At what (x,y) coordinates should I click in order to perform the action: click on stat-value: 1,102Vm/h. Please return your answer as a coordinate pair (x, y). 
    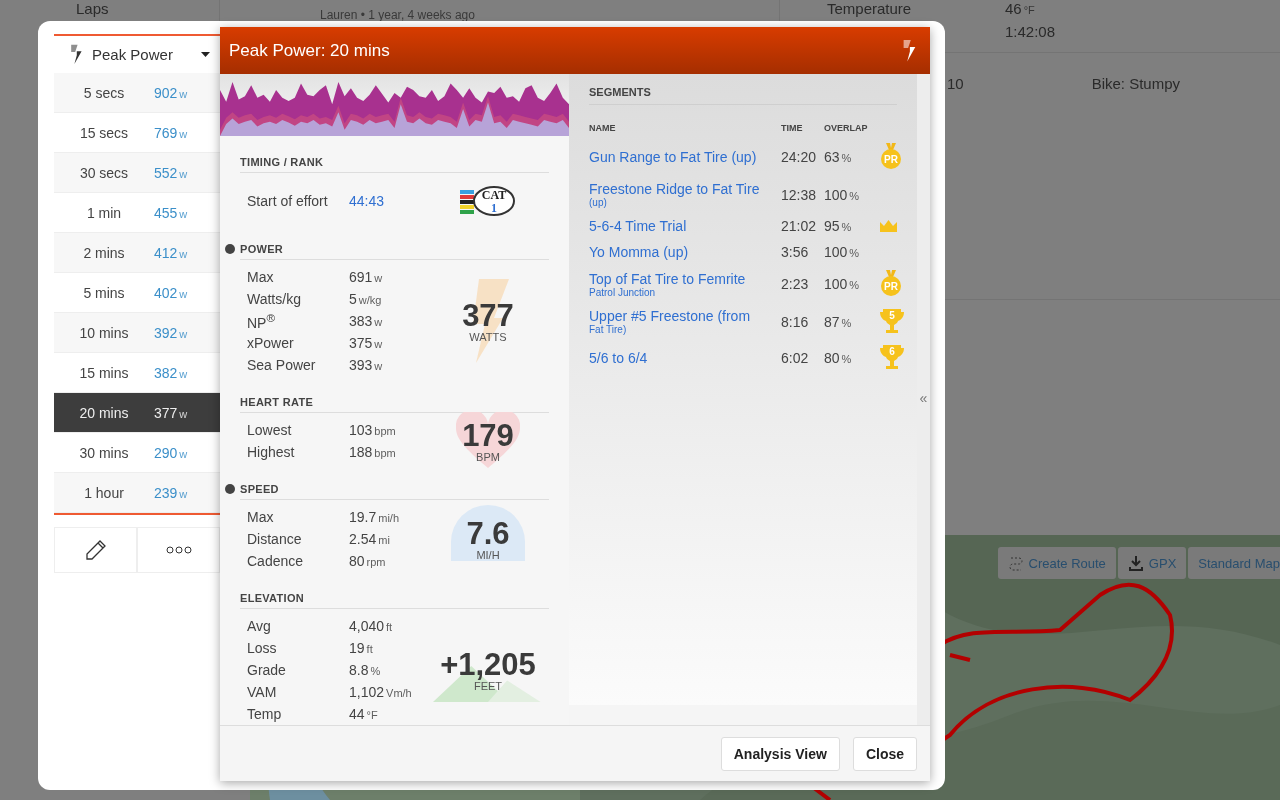
    Looking at the image, I should click on (381, 692).